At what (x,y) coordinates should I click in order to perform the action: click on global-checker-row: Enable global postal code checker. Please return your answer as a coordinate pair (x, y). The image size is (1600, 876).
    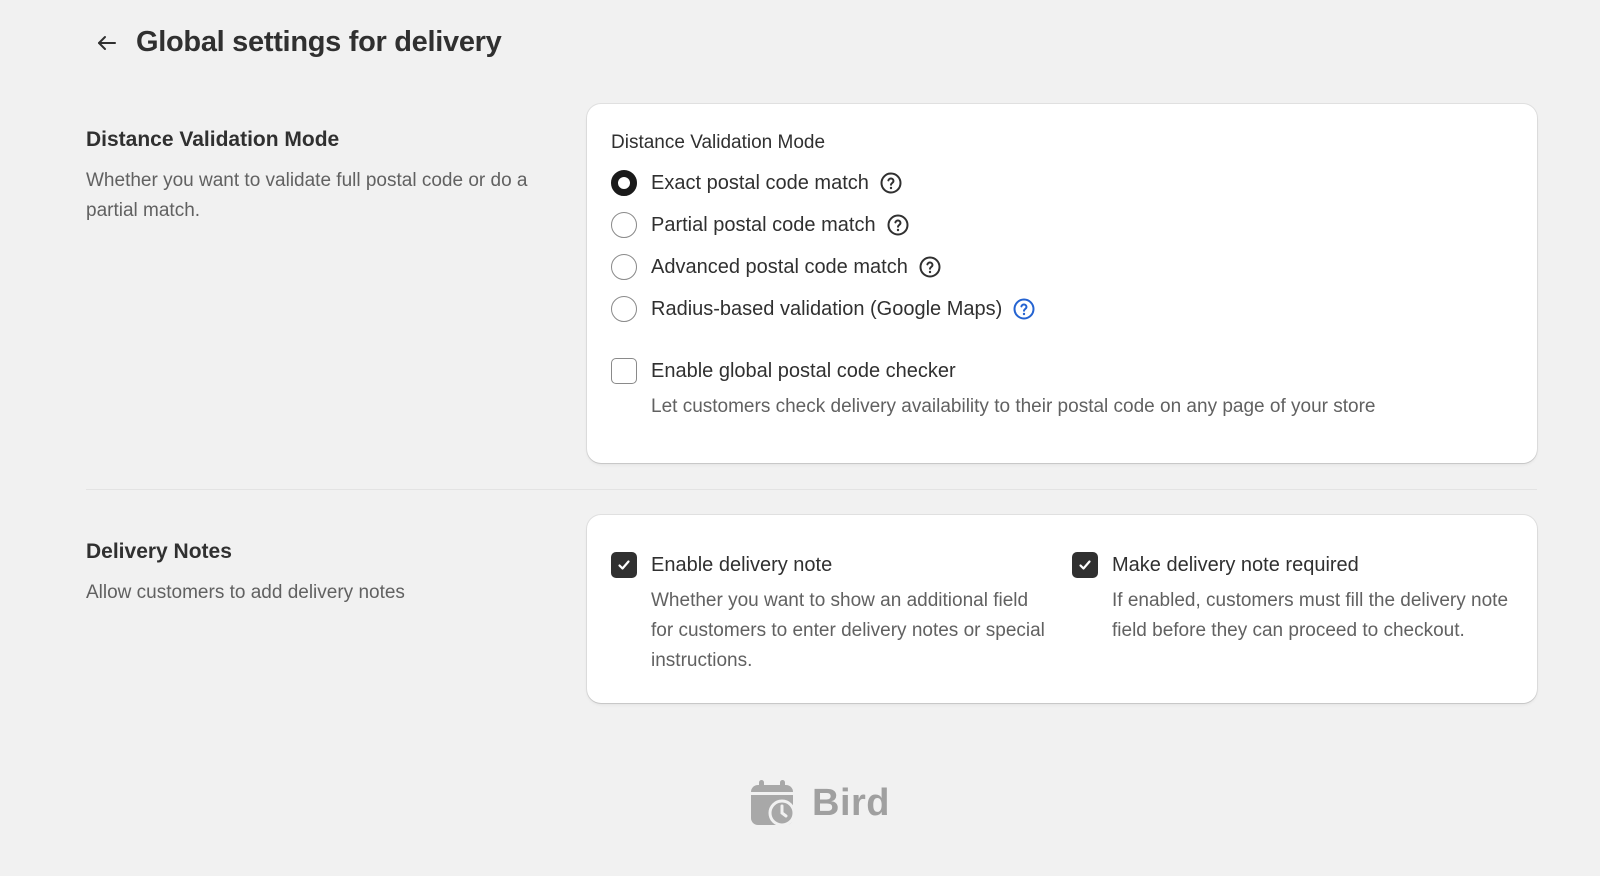
    Looking at the image, I should click on (993, 371).